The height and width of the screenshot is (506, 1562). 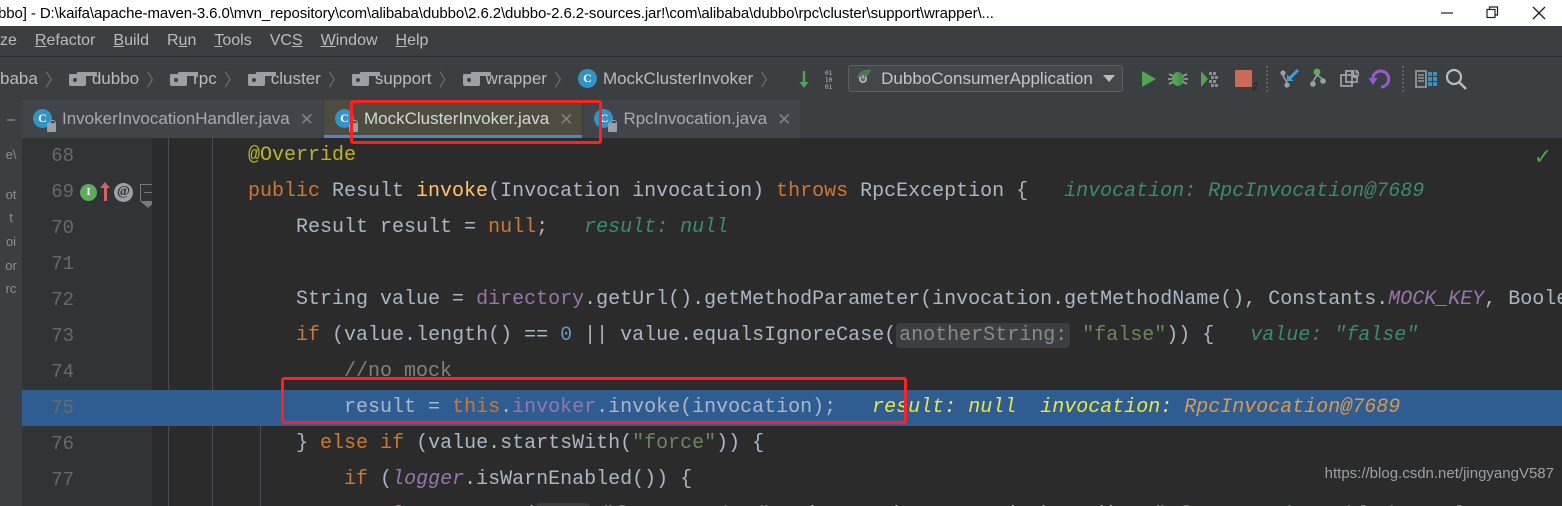 What do you see at coordinates (131, 41) in the screenshot?
I see `menu-item-build: Build` at bounding box center [131, 41].